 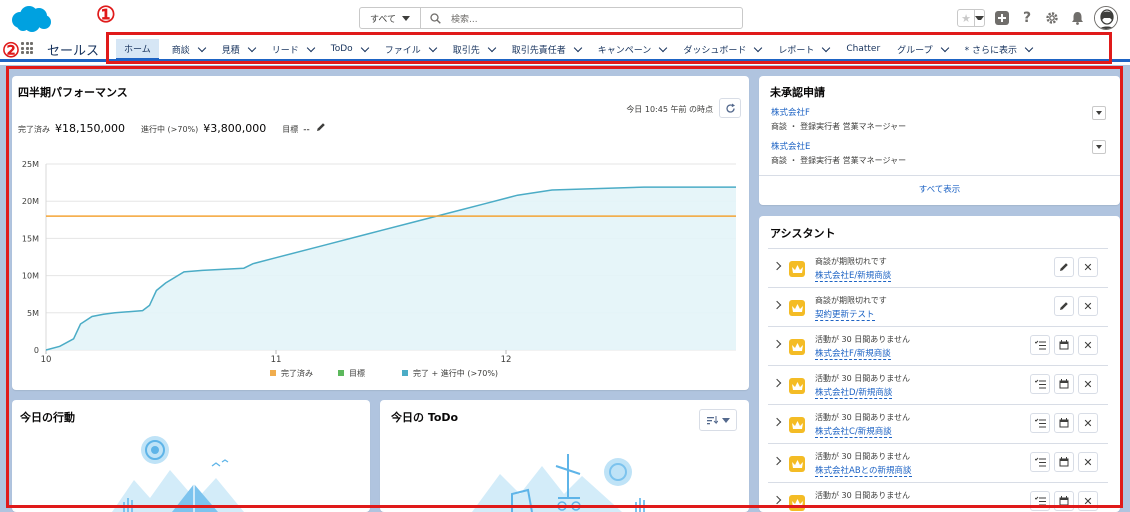 I want to click on header-utility-icons: ★ ?, so click(x=1037, y=18).